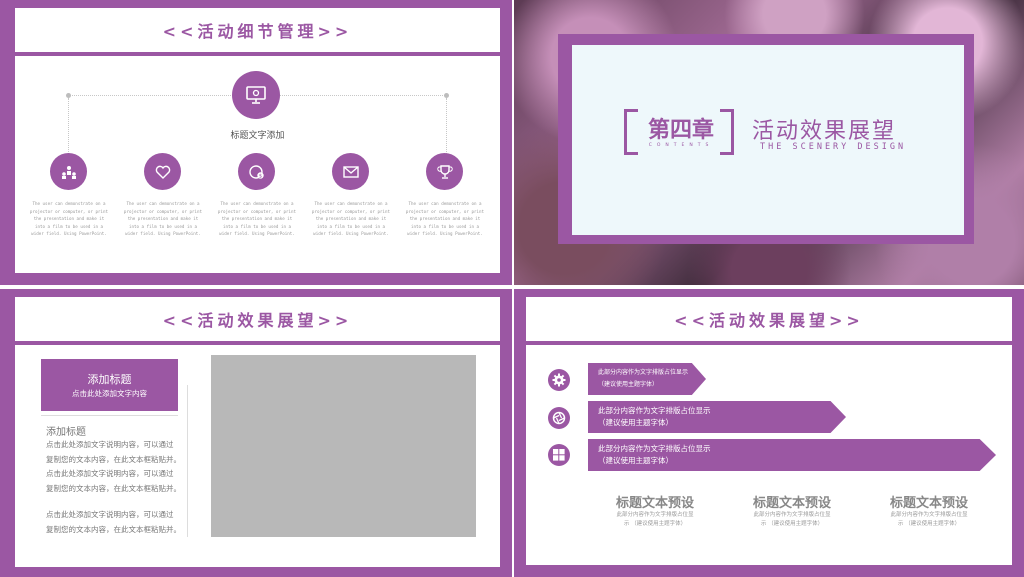 Image resolution: width=1024 pixels, height=577 pixels. I want to click on paragraph: 点击此处添加文字说明内容，可以通过 复制您的文本内容，在此文本框粘贴并。, so click(113, 522).